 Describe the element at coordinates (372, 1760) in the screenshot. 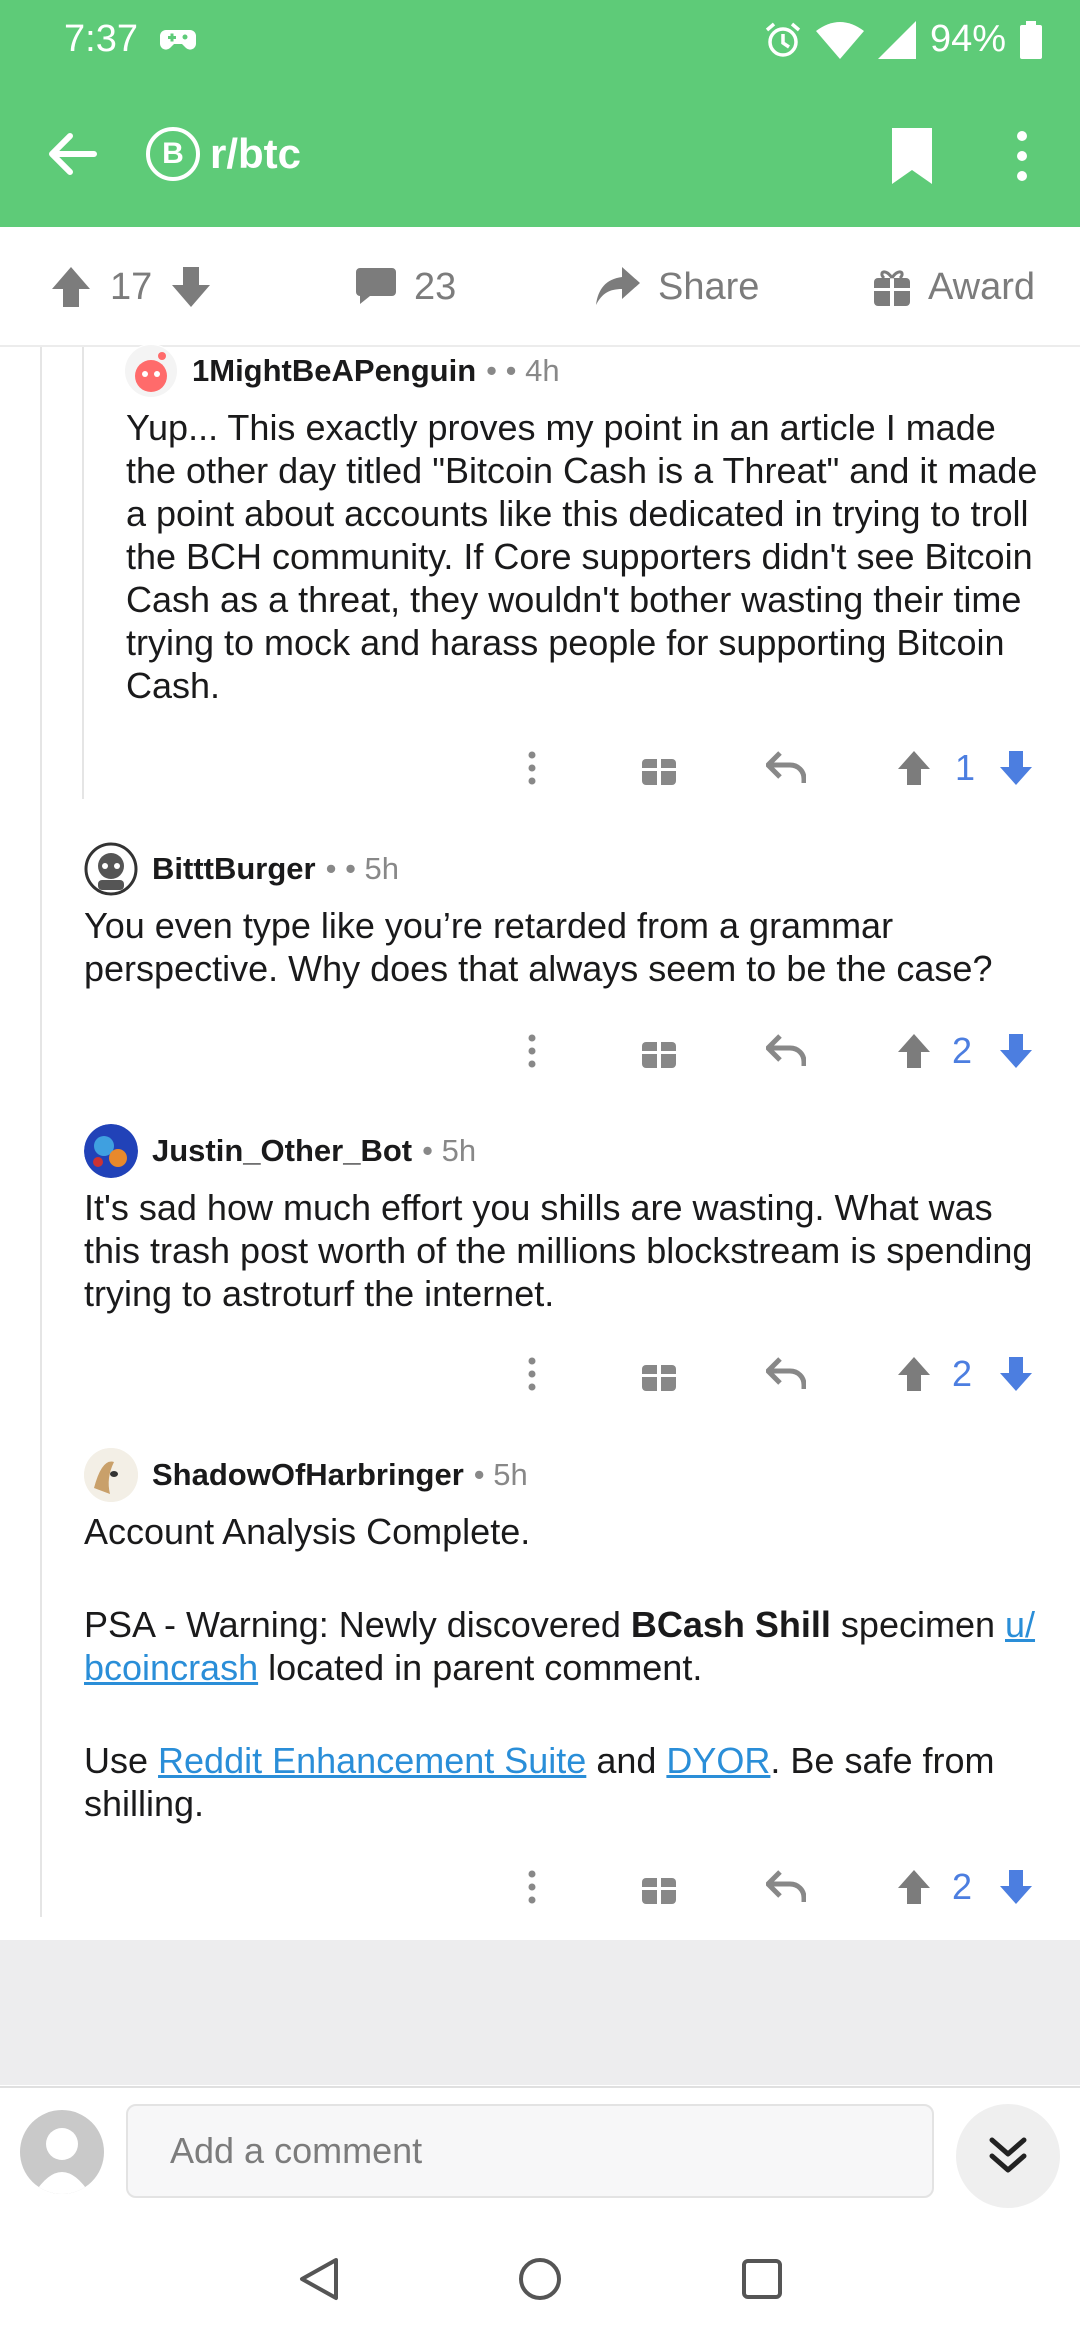

I see `res-link: Reddit Enhancement Suite` at that location.